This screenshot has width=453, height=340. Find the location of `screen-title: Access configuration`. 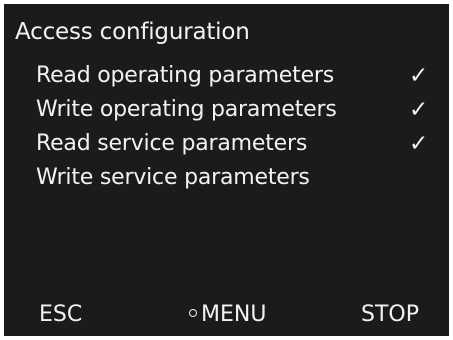

screen-title: Access configuration is located at coordinates (132, 32).